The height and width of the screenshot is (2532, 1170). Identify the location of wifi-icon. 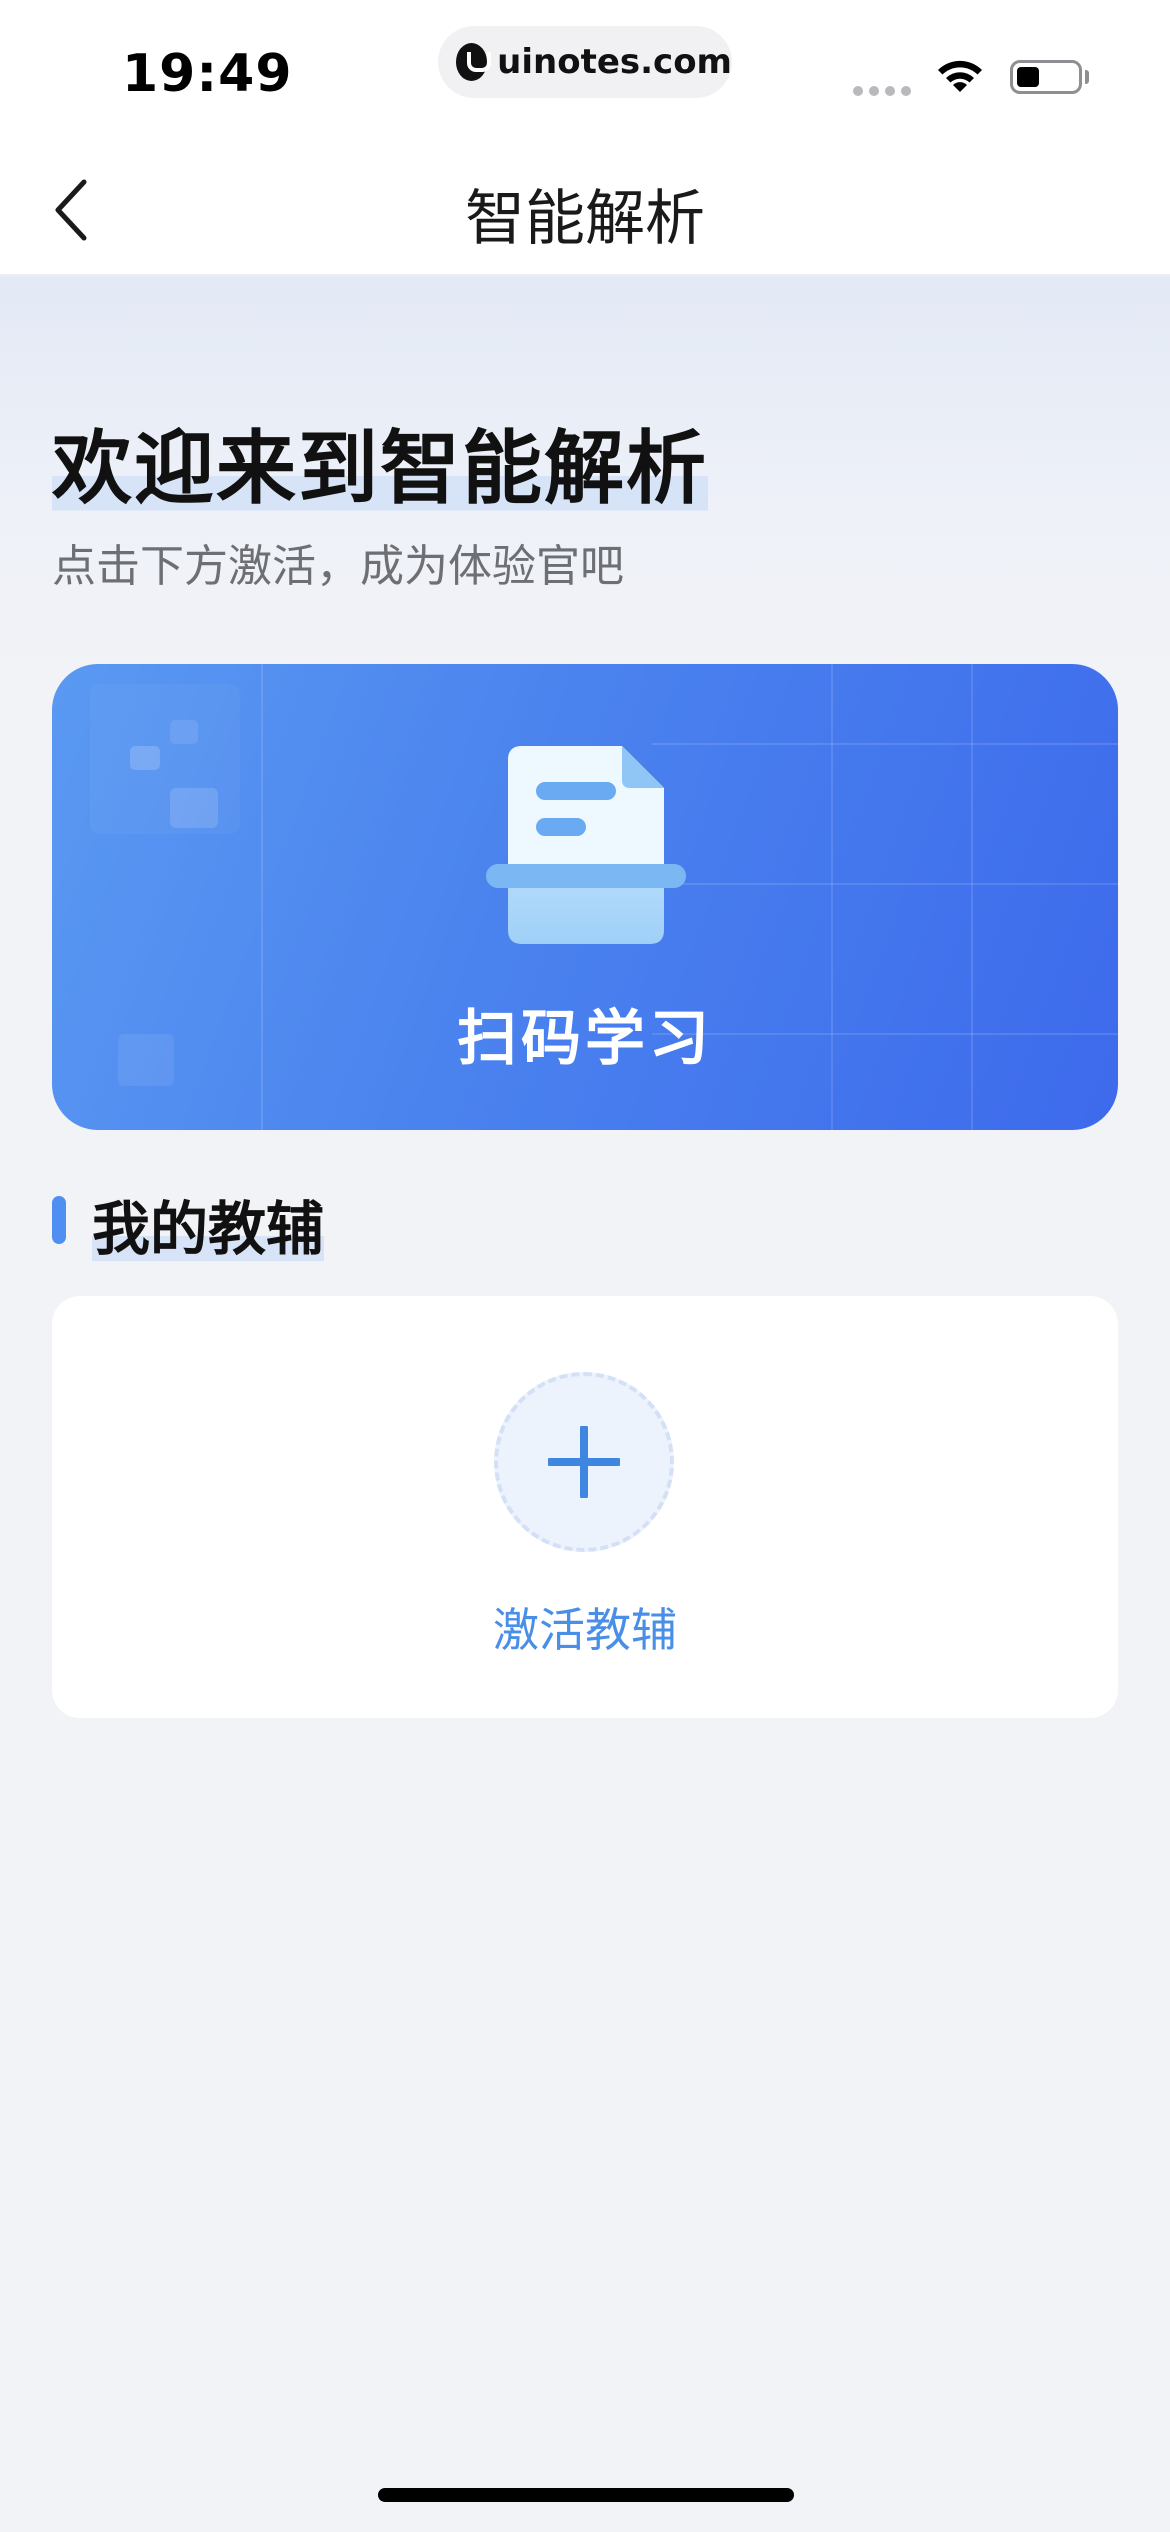
(960, 76).